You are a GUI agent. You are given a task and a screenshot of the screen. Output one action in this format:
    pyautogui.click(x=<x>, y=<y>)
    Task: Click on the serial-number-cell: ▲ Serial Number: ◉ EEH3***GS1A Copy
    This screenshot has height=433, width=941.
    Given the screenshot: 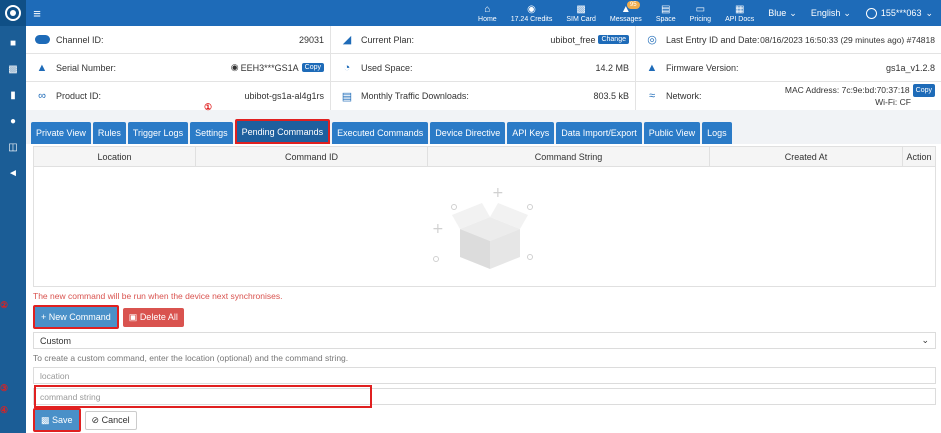 What is the action you would take?
    pyautogui.click(x=178, y=67)
    